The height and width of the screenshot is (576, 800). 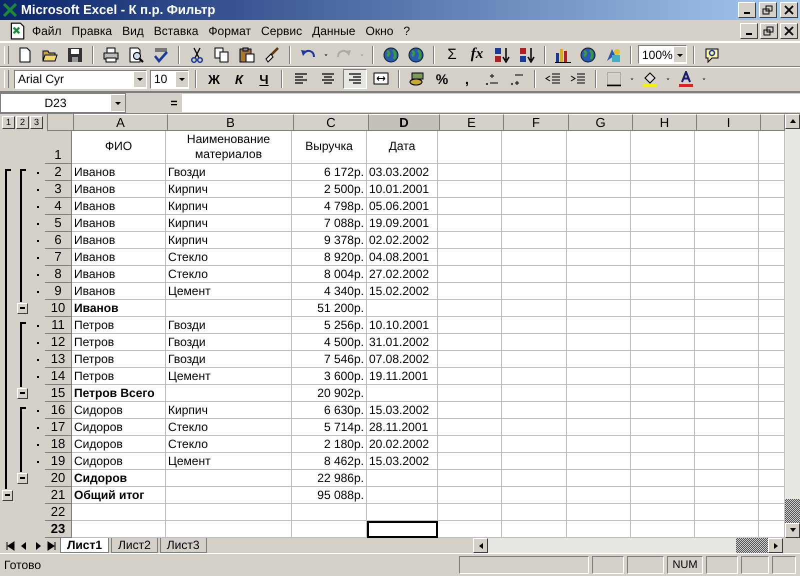 What do you see at coordinates (8, 122) in the screenshot?
I see `outline-level-button: 1` at bounding box center [8, 122].